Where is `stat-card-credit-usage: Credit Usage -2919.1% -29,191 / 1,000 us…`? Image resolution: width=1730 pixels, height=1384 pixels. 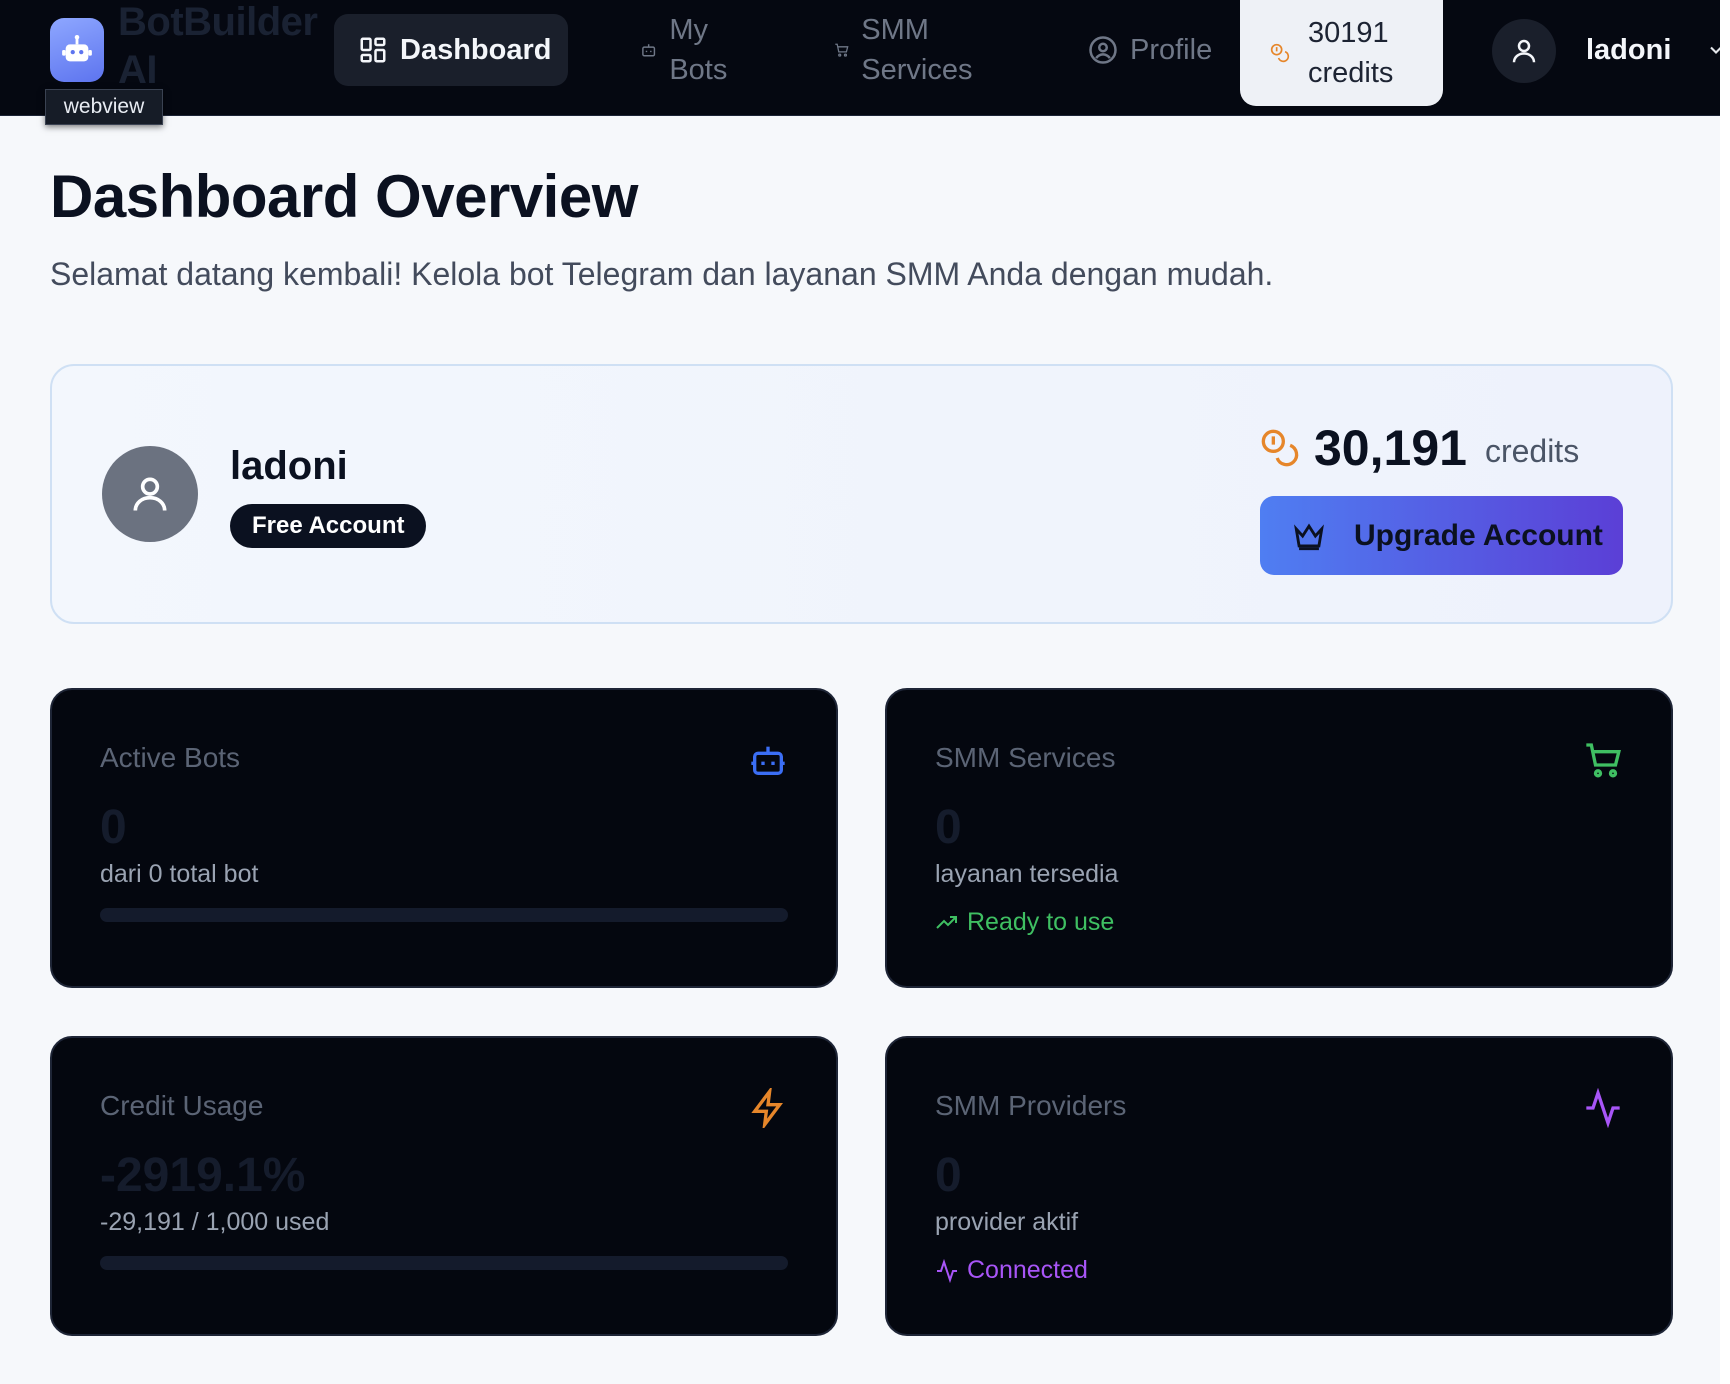
stat-card-credit-usage: Credit Usage -2919.1% -29,191 / 1,000 us… is located at coordinates (444, 1186).